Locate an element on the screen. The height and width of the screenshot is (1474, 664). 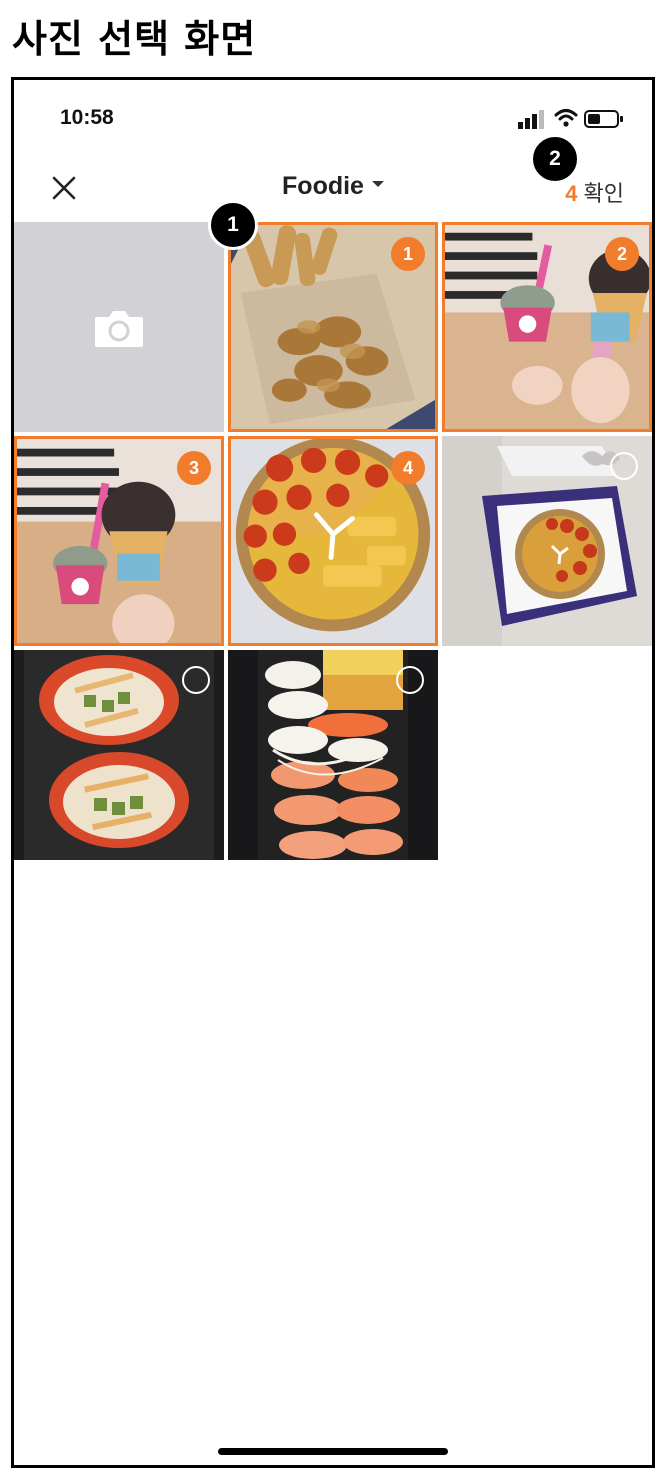
wifi-icon is located at coordinates (566, 118).